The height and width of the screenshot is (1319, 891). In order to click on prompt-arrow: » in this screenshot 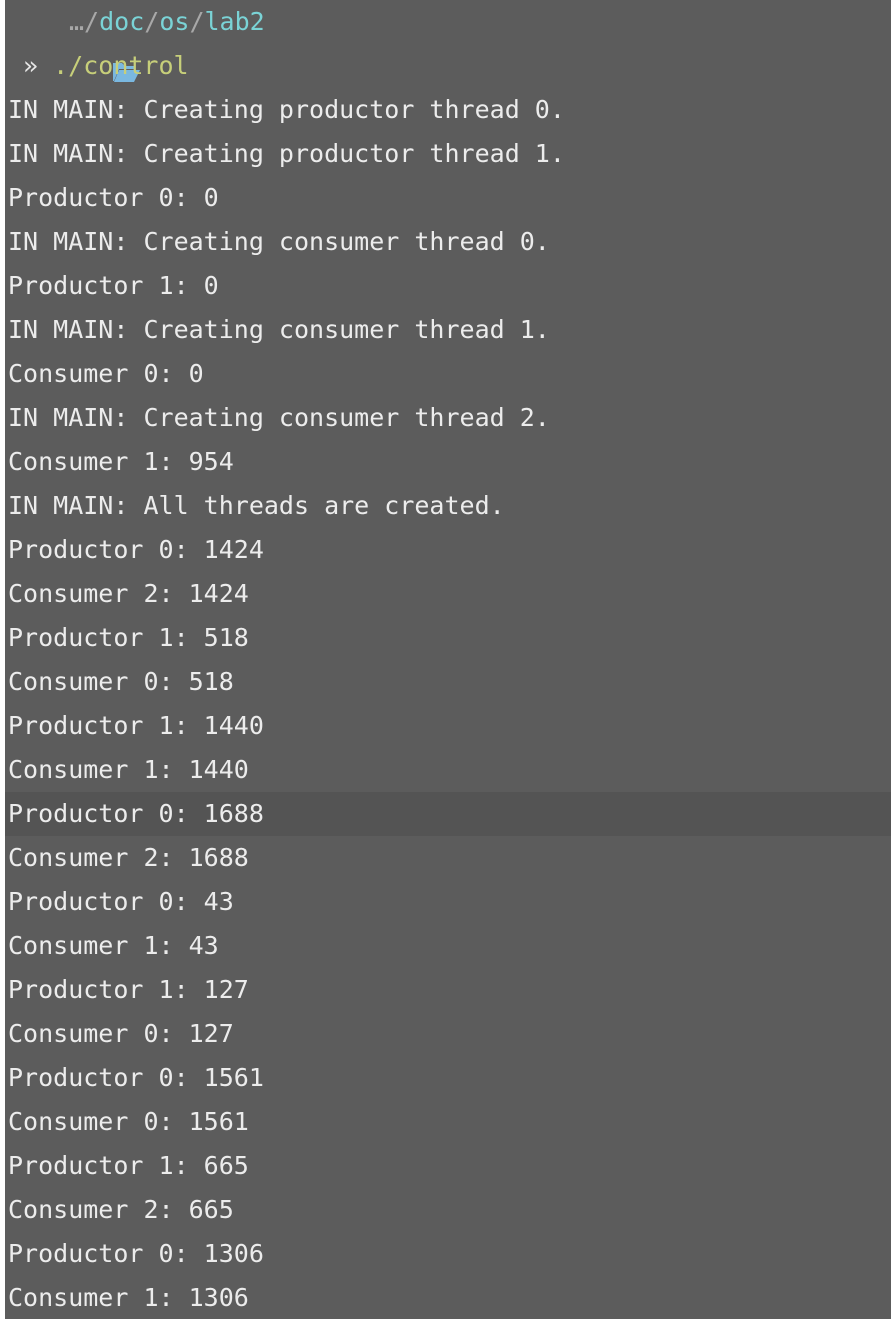, I will do `click(31, 65)`.